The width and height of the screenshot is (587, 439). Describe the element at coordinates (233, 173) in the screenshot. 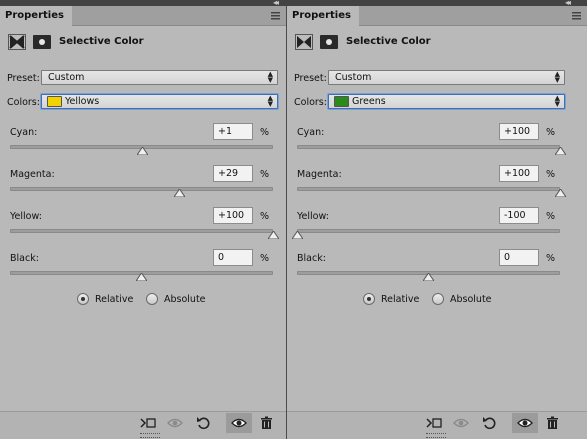

I see `magenta-value-field: +29` at that location.